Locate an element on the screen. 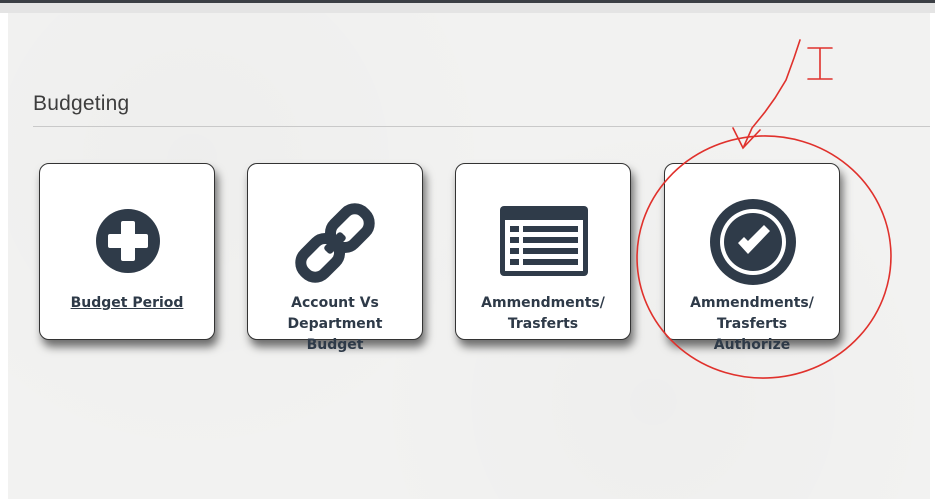 This screenshot has height=502, width=935. tile-ammendments-trasferts-authorize: Ammendments/ Trasferts Authorize is located at coordinates (752, 258).